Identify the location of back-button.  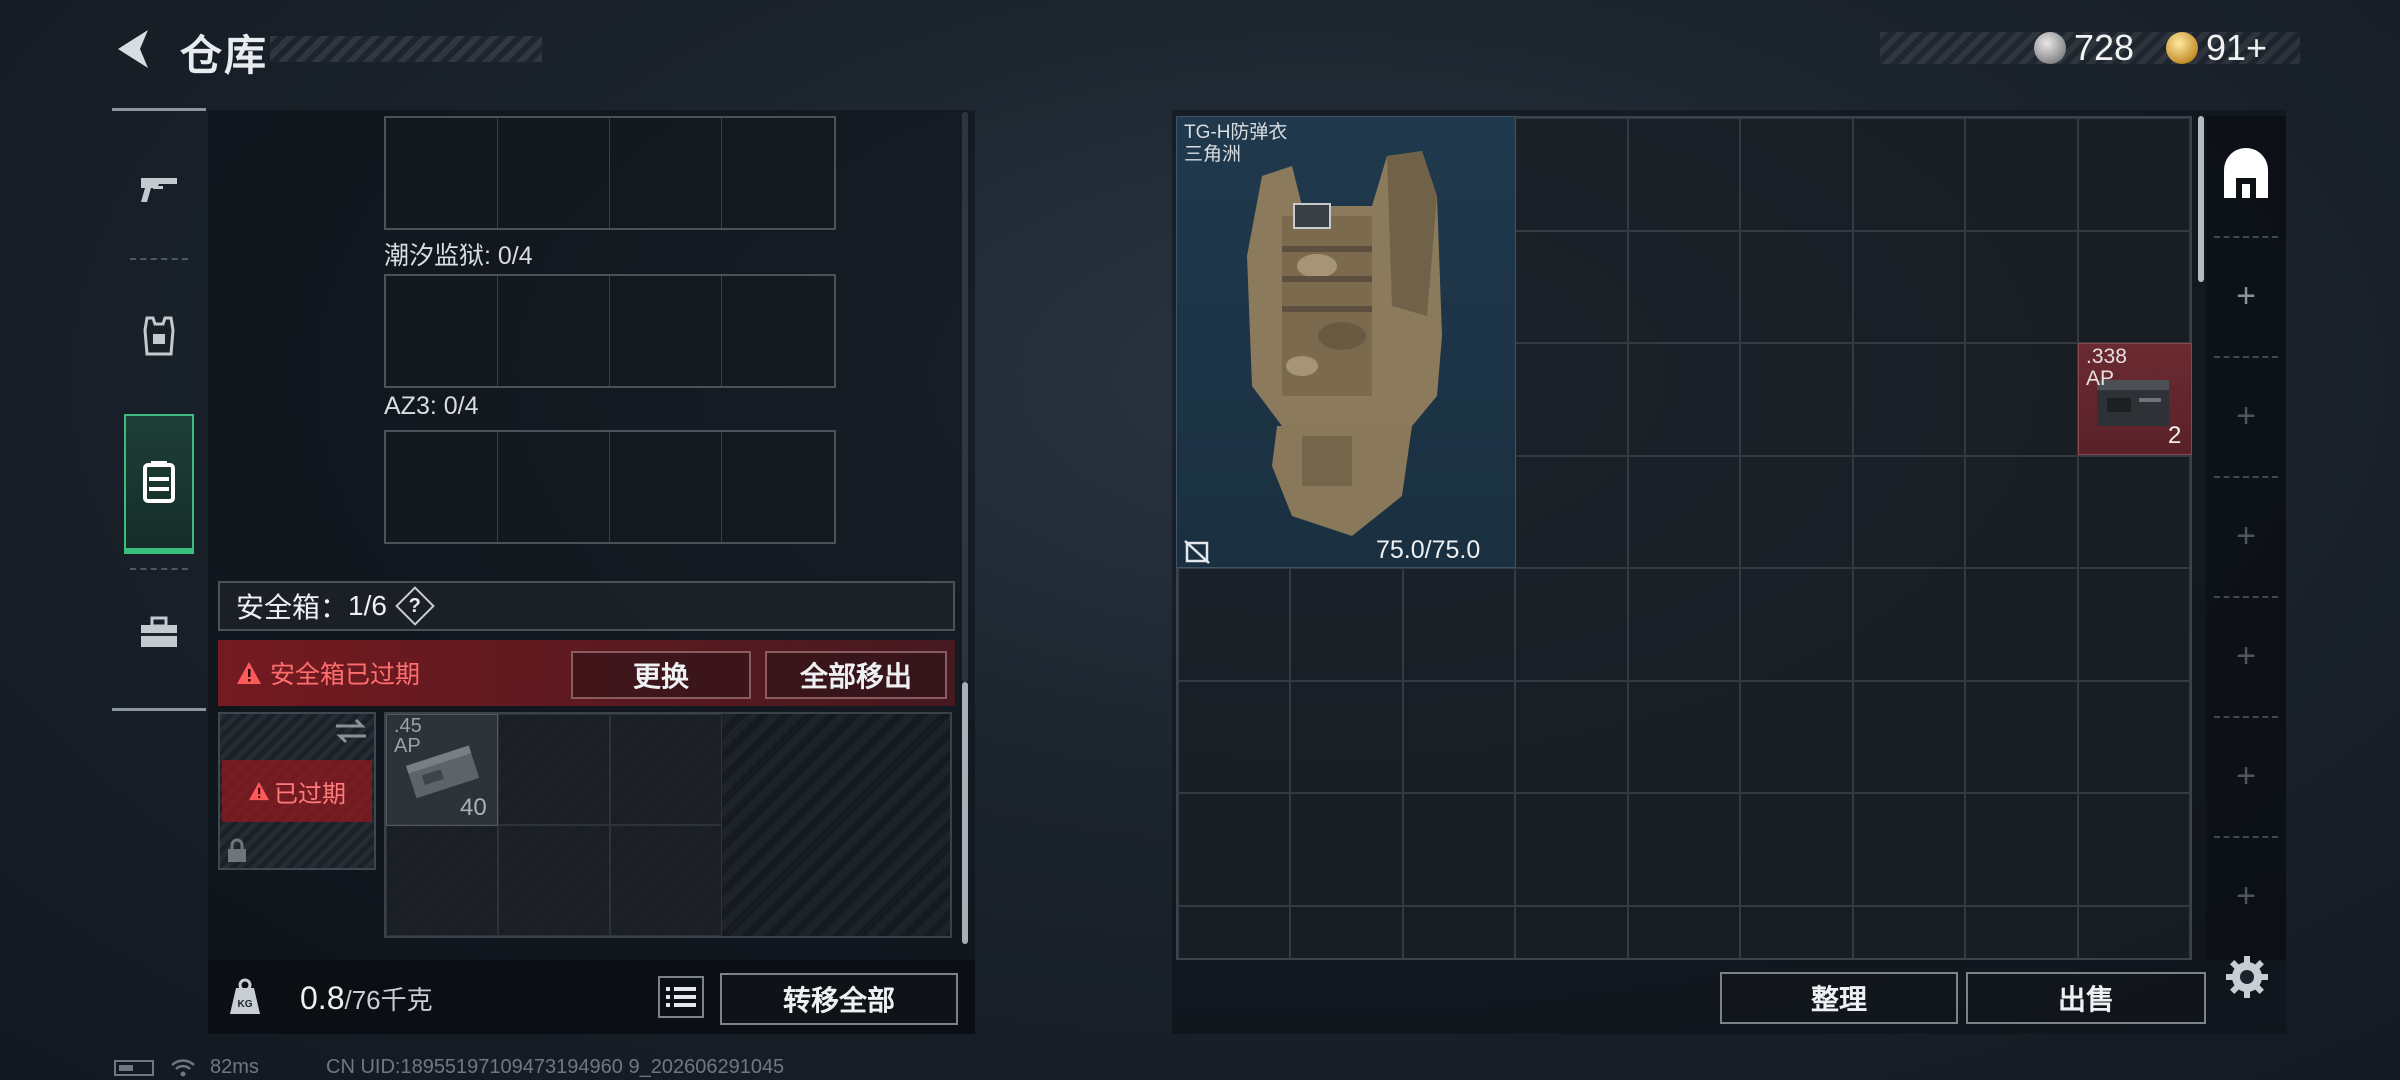
(135, 49).